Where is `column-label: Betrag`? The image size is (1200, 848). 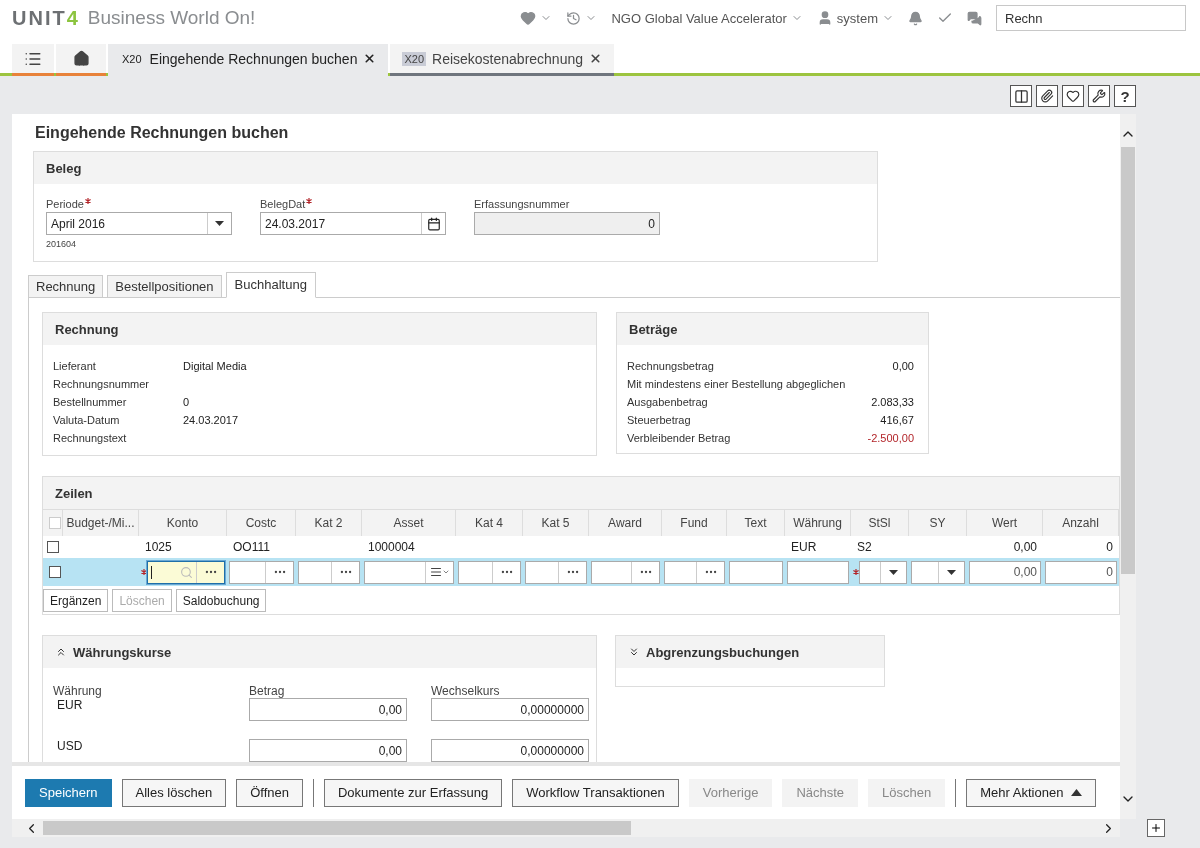 column-label: Betrag is located at coordinates (267, 691).